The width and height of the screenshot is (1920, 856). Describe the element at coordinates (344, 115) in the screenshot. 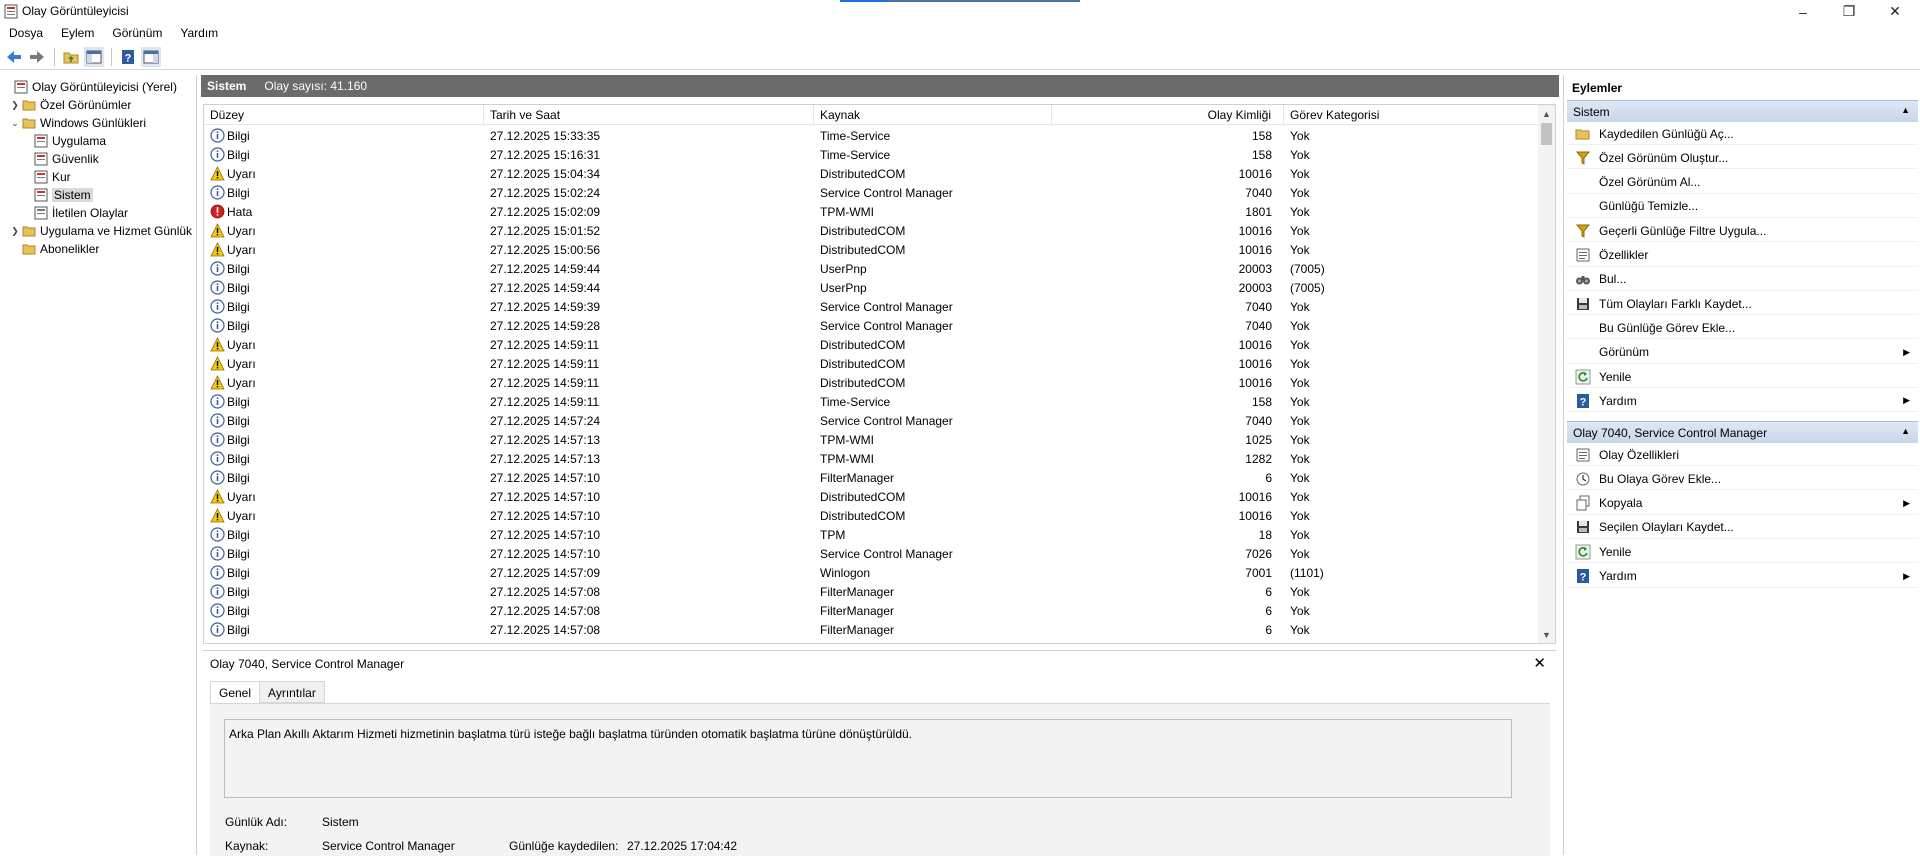

I see `column-header-level: Düzey` at that location.